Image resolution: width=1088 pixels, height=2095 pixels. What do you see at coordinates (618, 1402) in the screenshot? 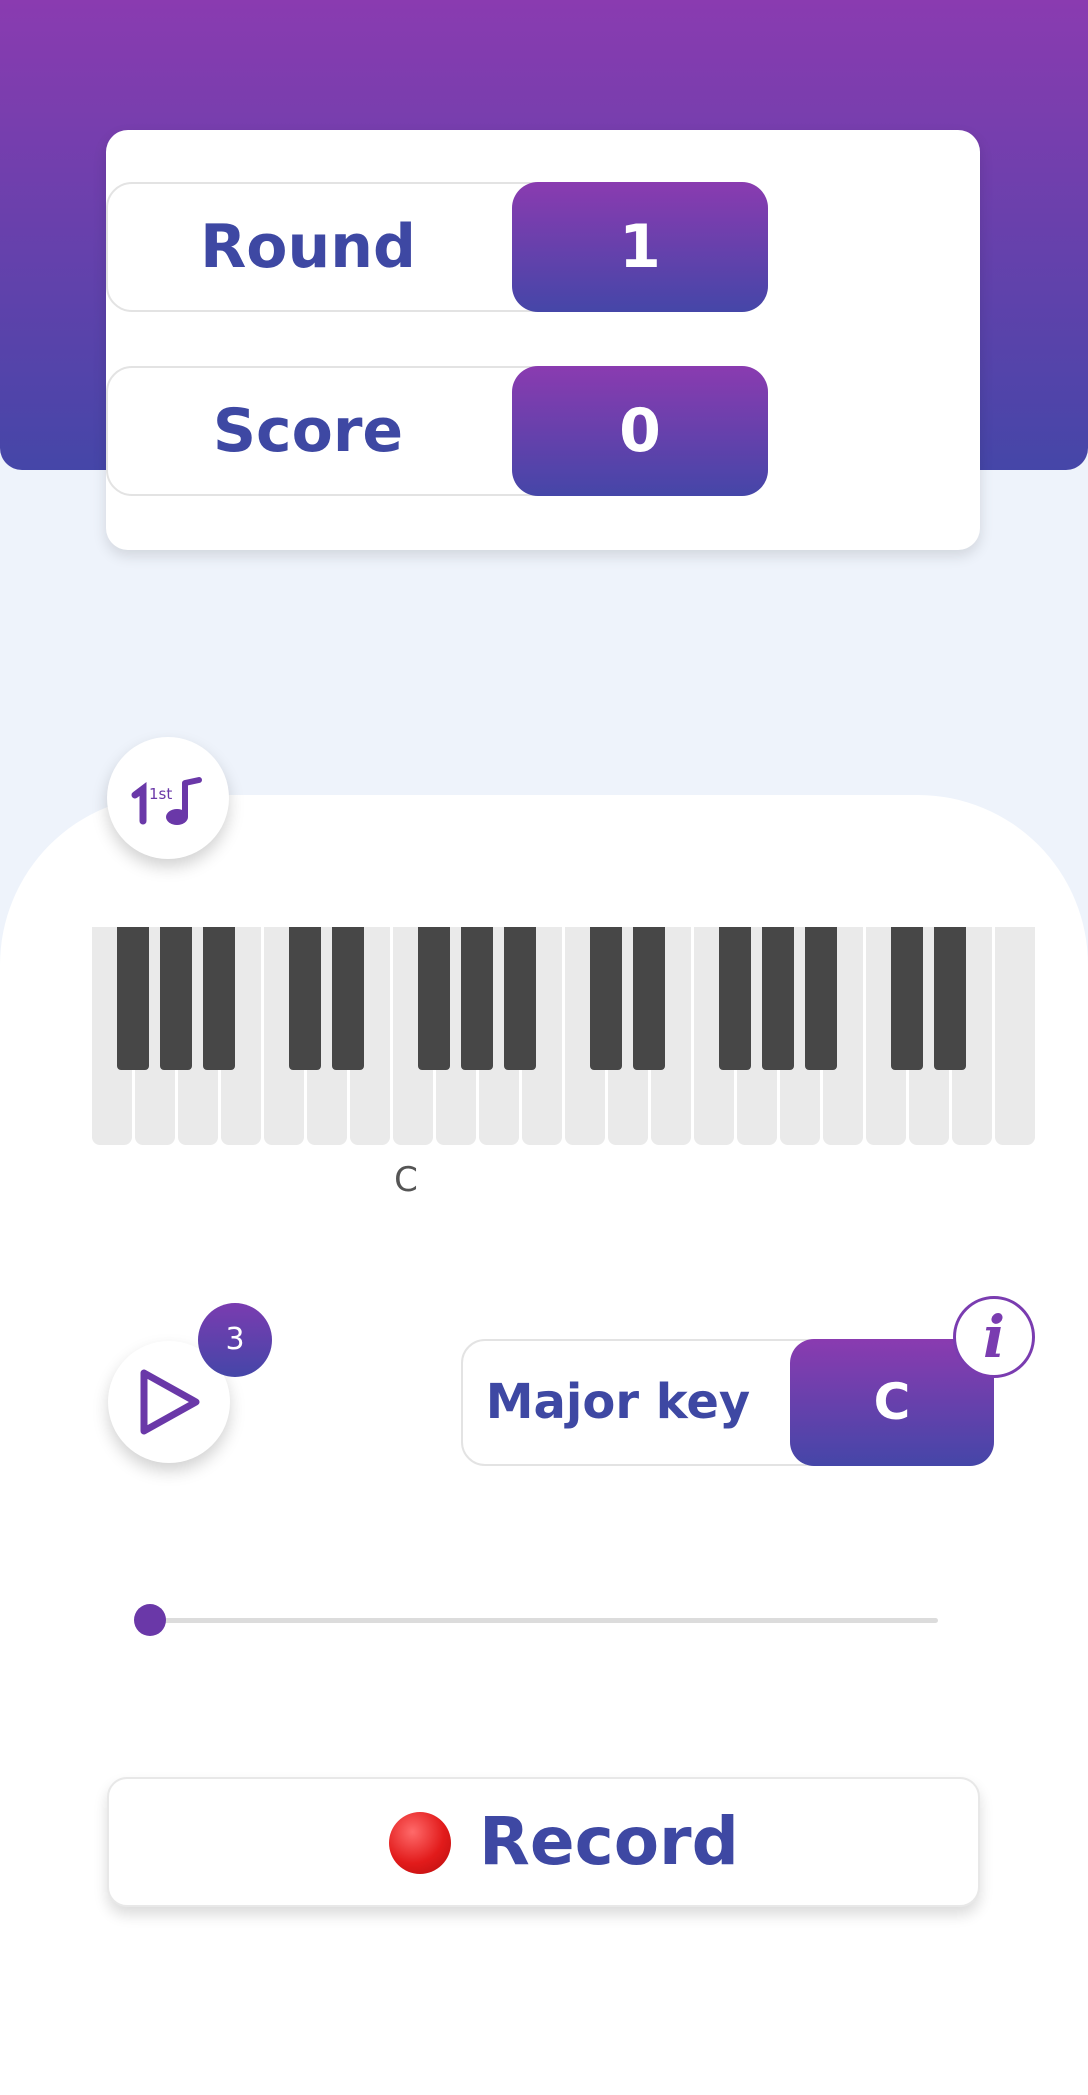
I see `major-key-label: Major key` at bounding box center [618, 1402].